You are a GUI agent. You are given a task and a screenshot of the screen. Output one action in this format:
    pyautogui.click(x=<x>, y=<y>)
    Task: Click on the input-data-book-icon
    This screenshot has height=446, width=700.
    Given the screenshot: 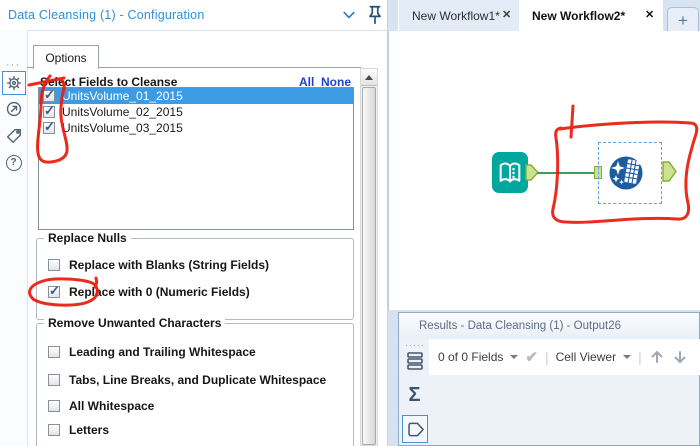 What is the action you would take?
    pyautogui.click(x=510, y=172)
    